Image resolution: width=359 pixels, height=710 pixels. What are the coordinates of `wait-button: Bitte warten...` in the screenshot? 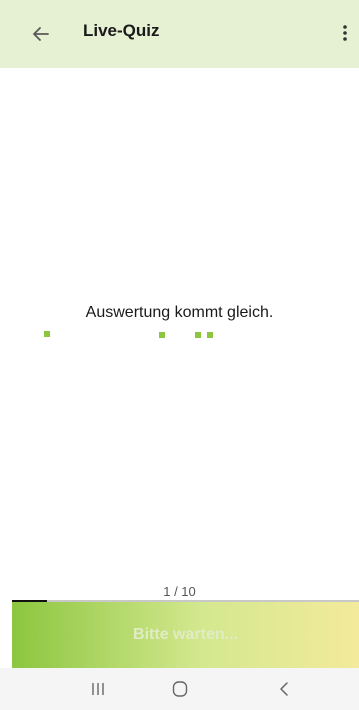 It's located at (185, 635).